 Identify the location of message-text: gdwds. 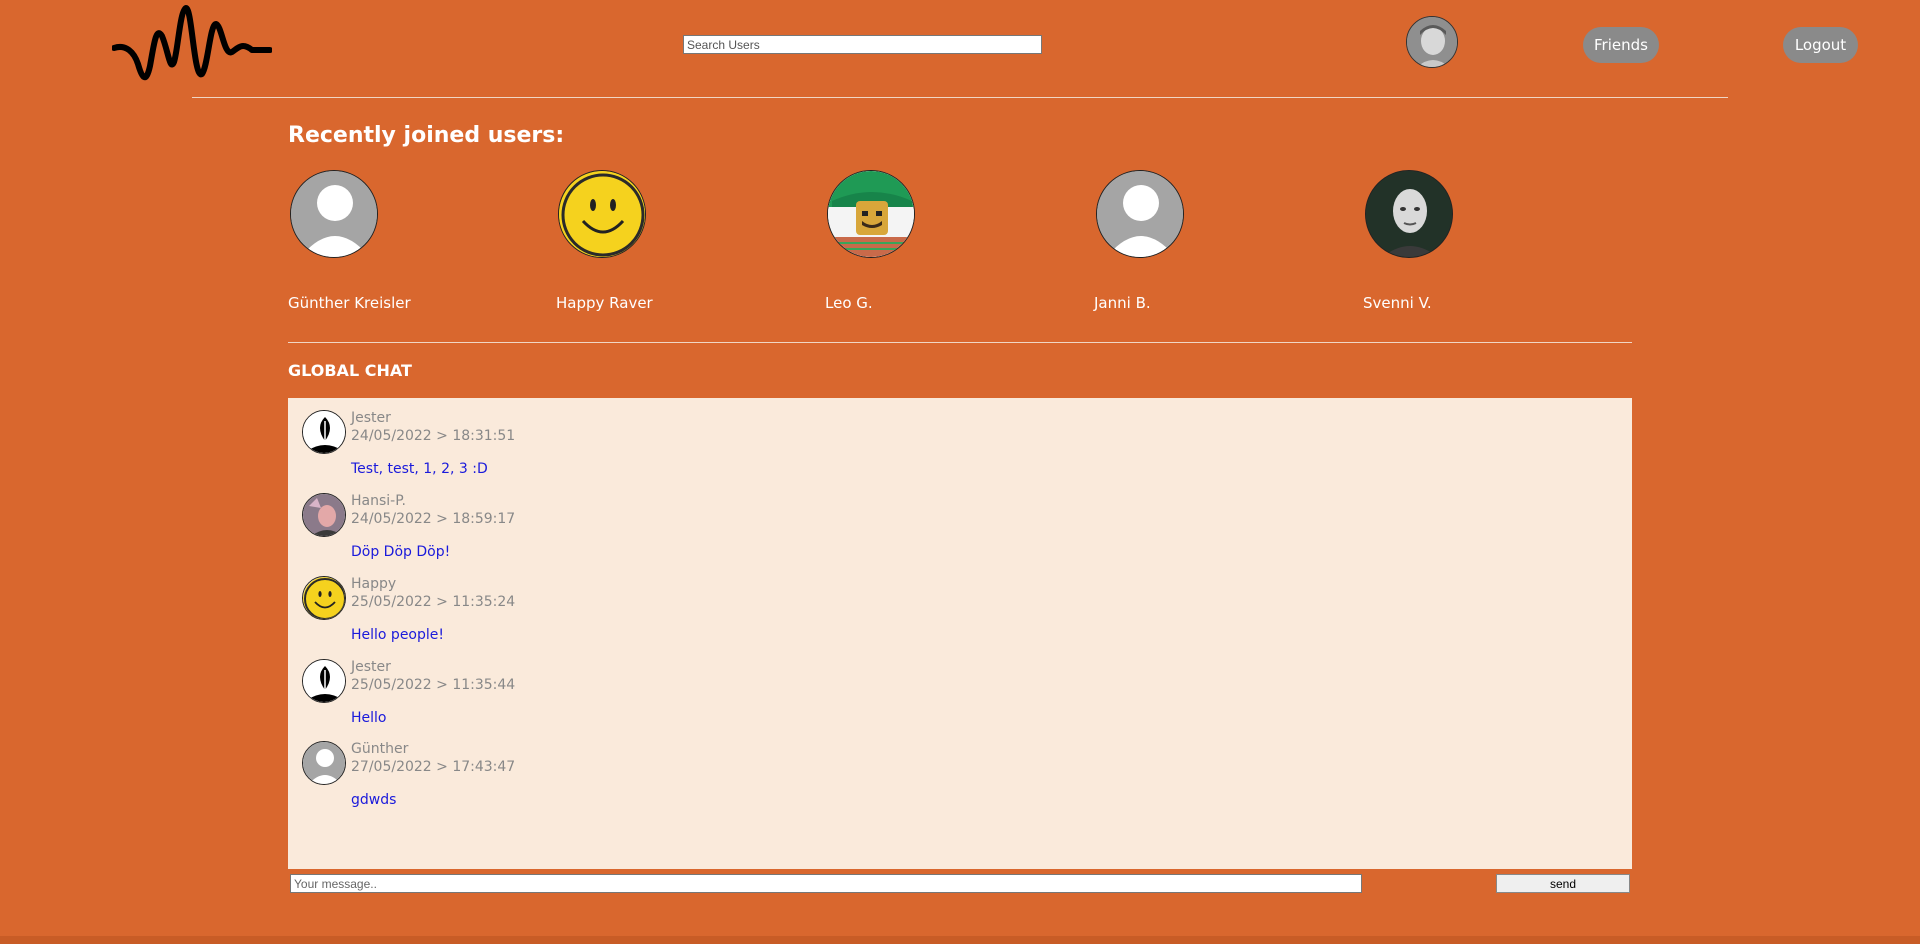
(374, 800).